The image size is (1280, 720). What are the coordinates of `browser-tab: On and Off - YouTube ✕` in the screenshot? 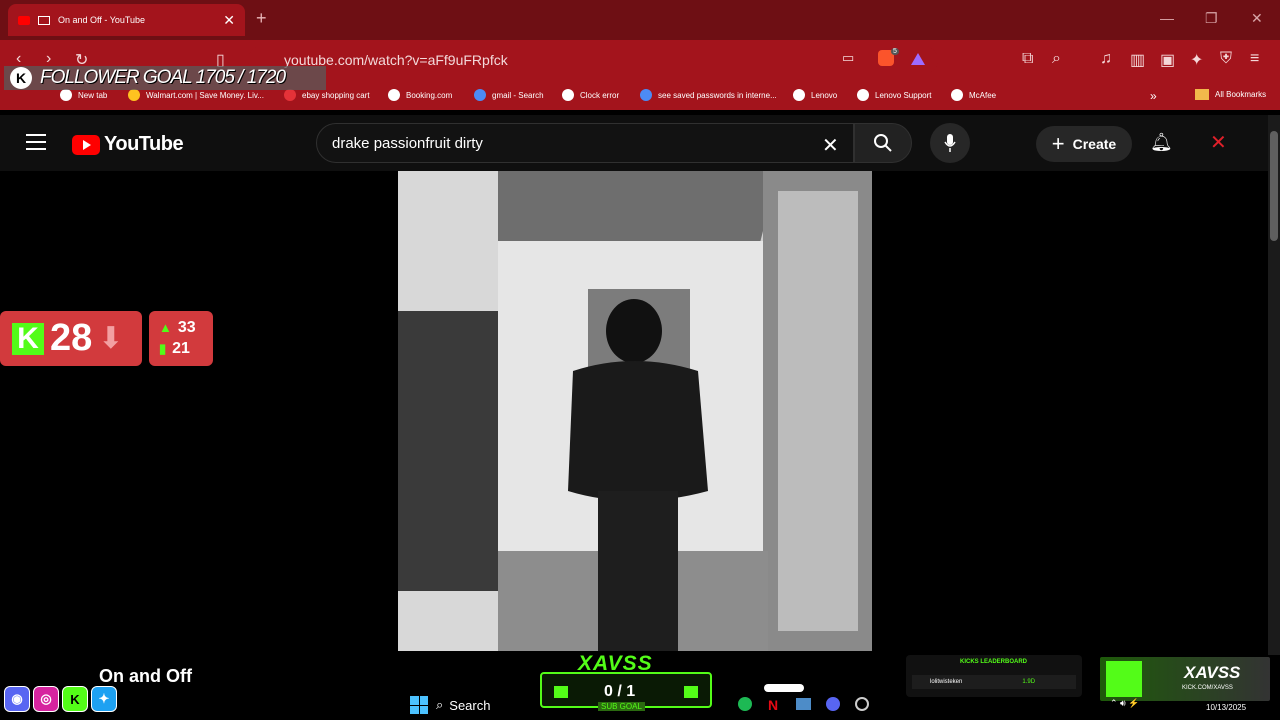 It's located at (126, 20).